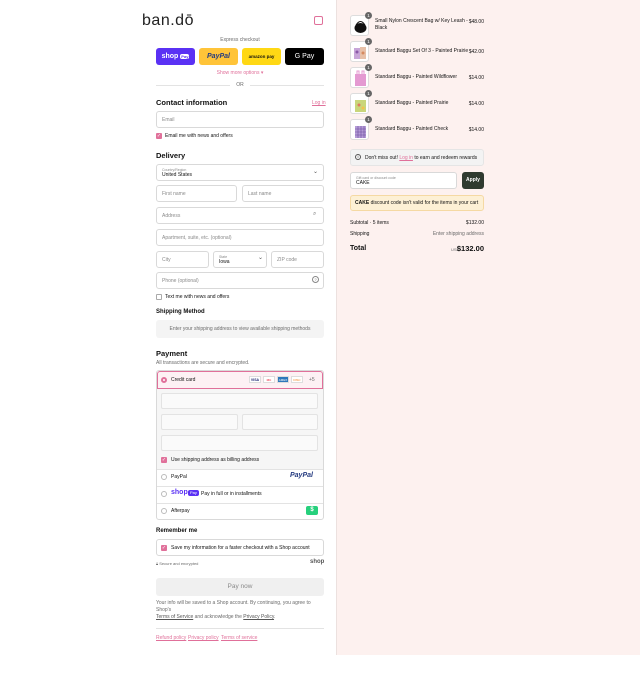 The height and width of the screenshot is (681, 640). What do you see at coordinates (269, 379) in the screenshot?
I see `mastercard-icon: MC` at bounding box center [269, 379].